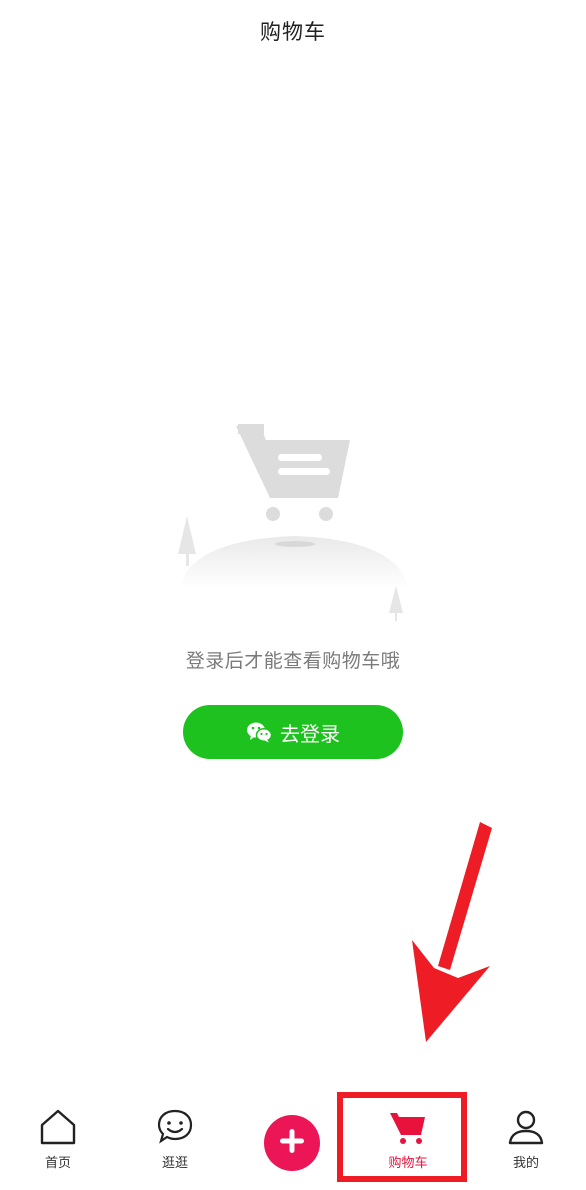  Describe the element at coordinates (408, 1127) in the screenshot. I see `cart-icon` at that location.